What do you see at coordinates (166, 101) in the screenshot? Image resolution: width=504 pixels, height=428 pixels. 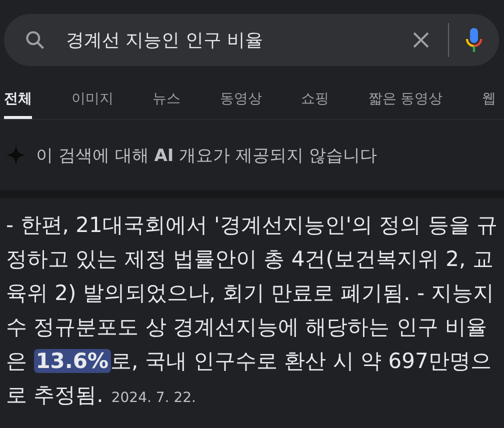 I see `tab: 뉴스` at bounding box center [166, 101].